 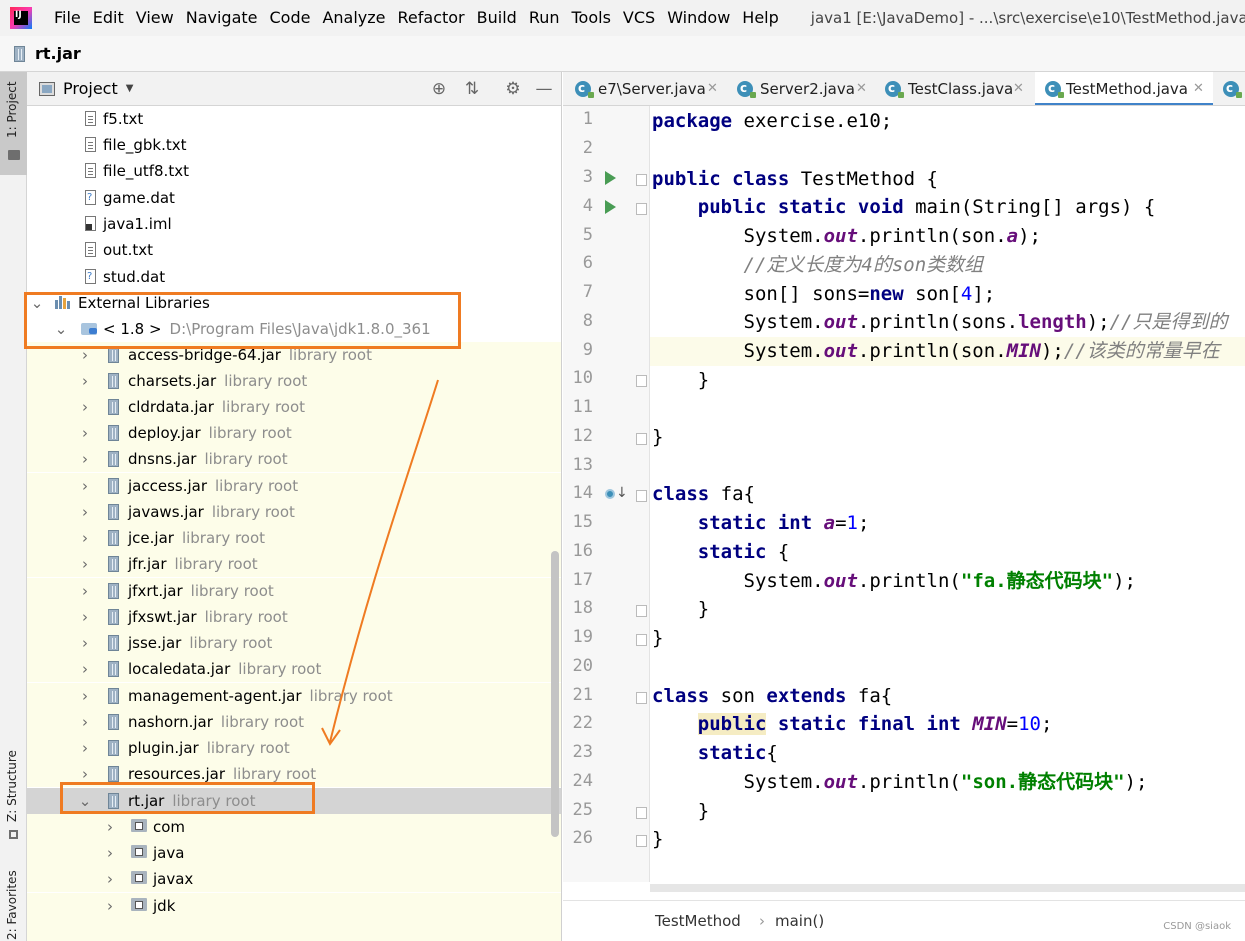 I want to click on tree-item-label: charsets.jar, so click(x=172, y=381).